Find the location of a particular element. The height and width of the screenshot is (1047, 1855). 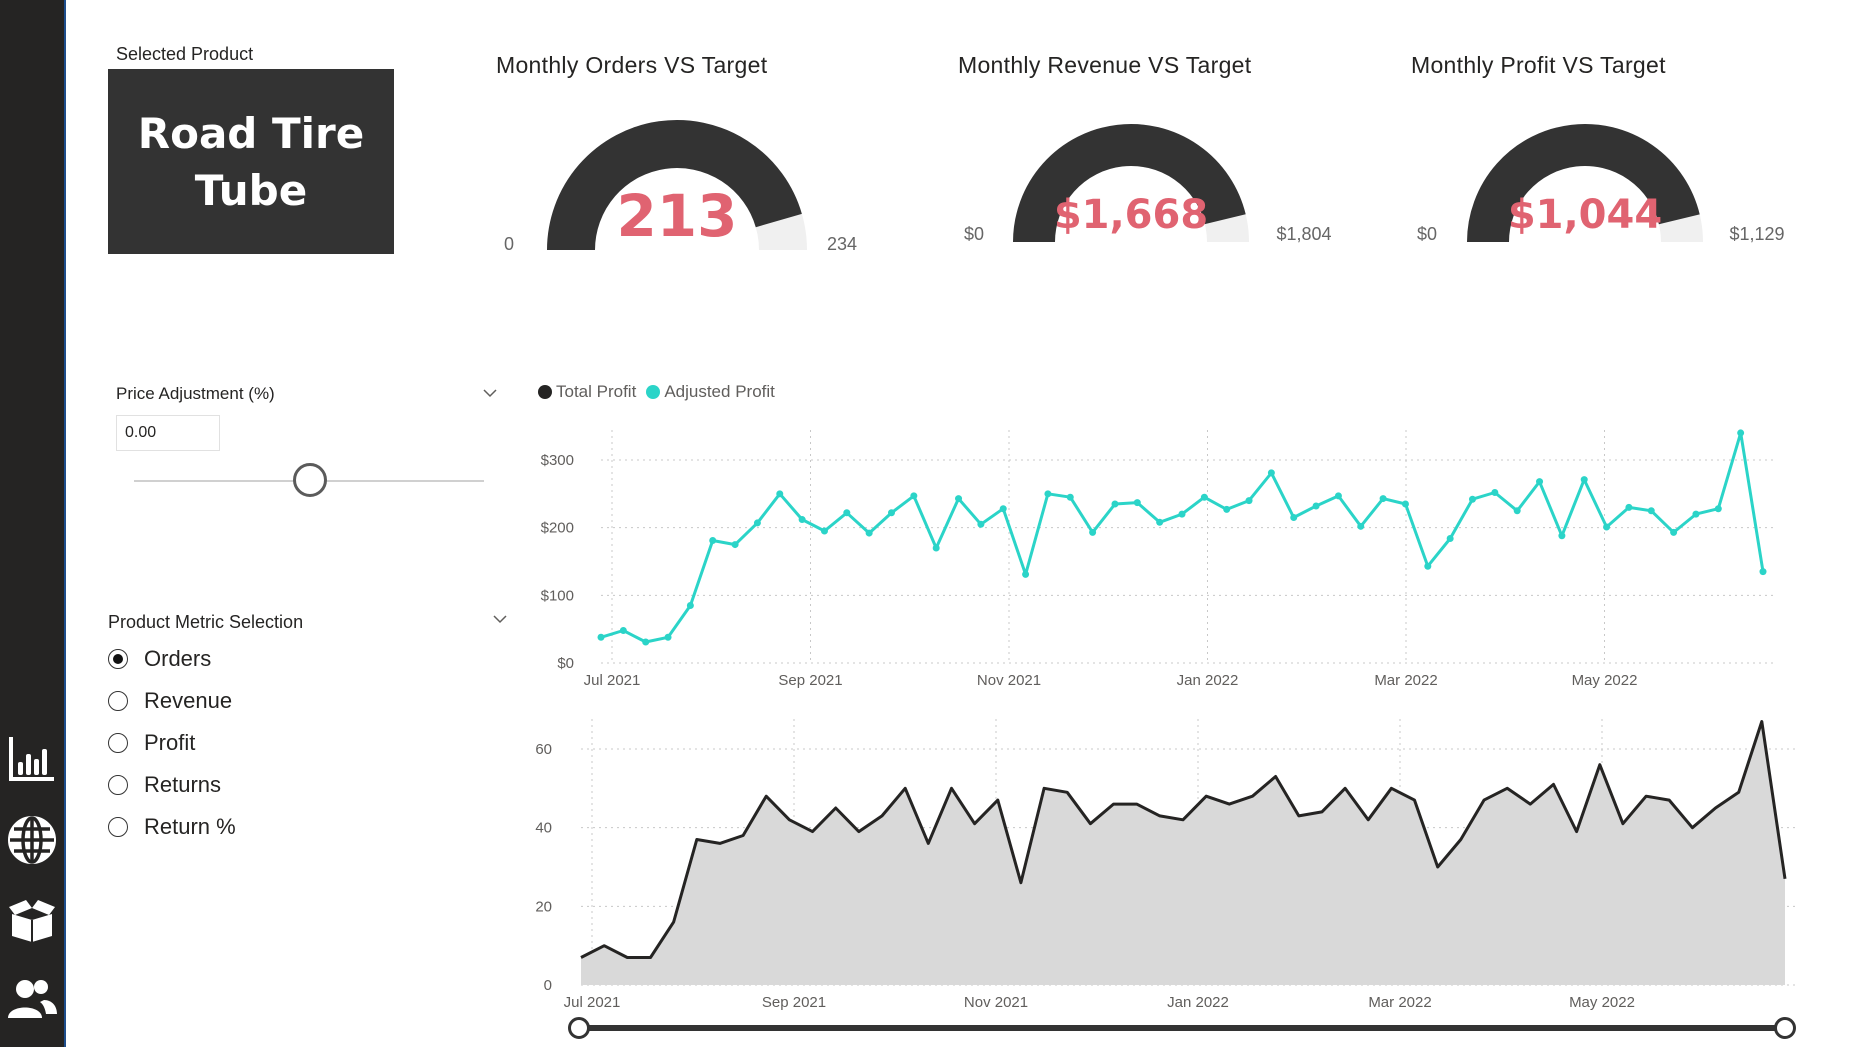

date-range-end-handle is located at coordinates (1785, 1028).